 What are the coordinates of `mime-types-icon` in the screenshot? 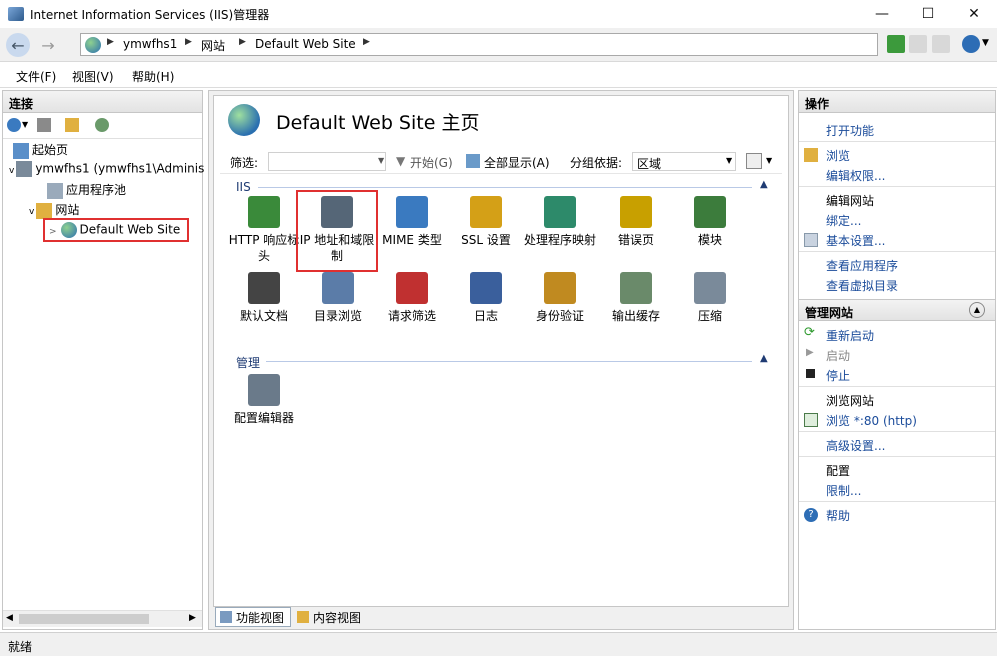 It's located at (412, 212).